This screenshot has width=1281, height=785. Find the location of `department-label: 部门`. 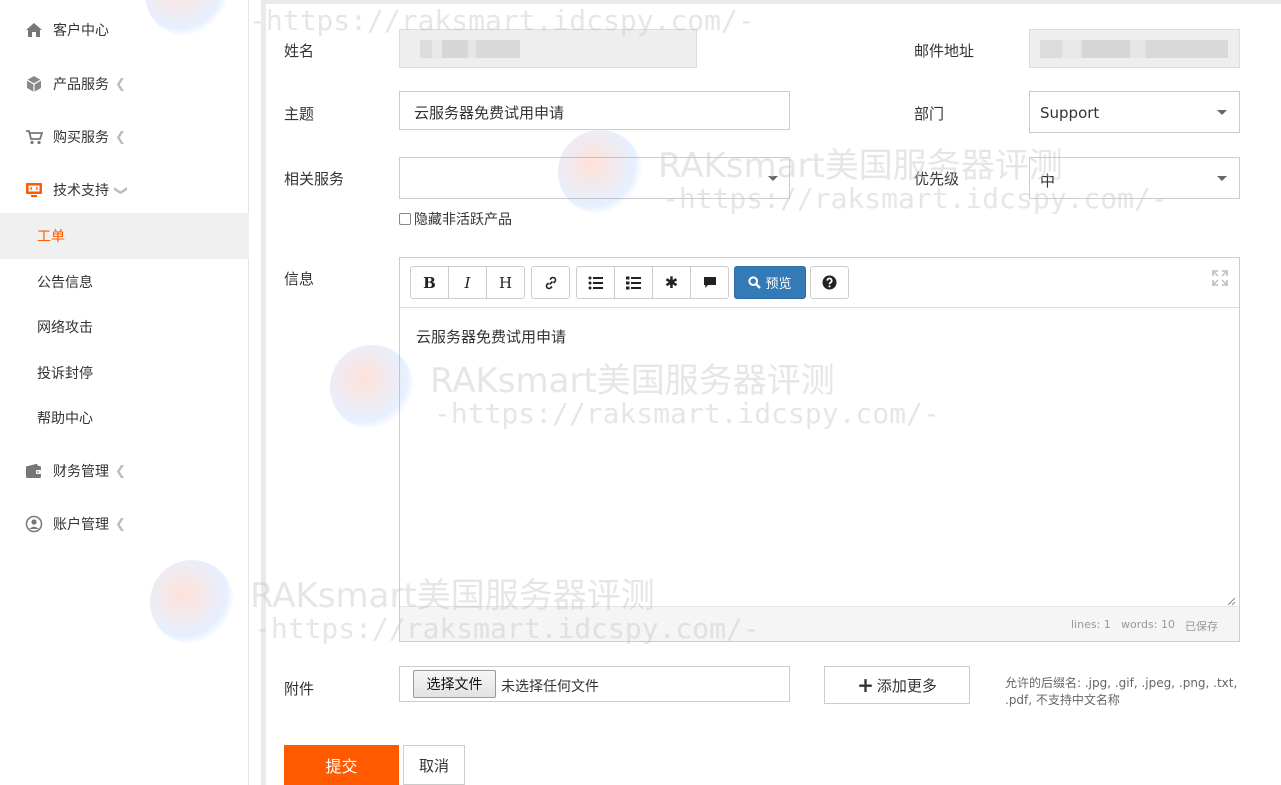

department-label: 部门 is located at coordinates (929, 114).